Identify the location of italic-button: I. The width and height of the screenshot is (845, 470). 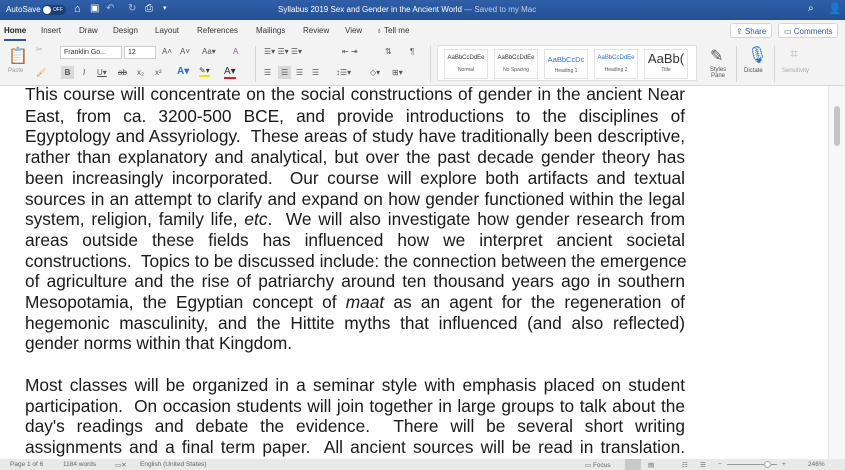
(84, 72).